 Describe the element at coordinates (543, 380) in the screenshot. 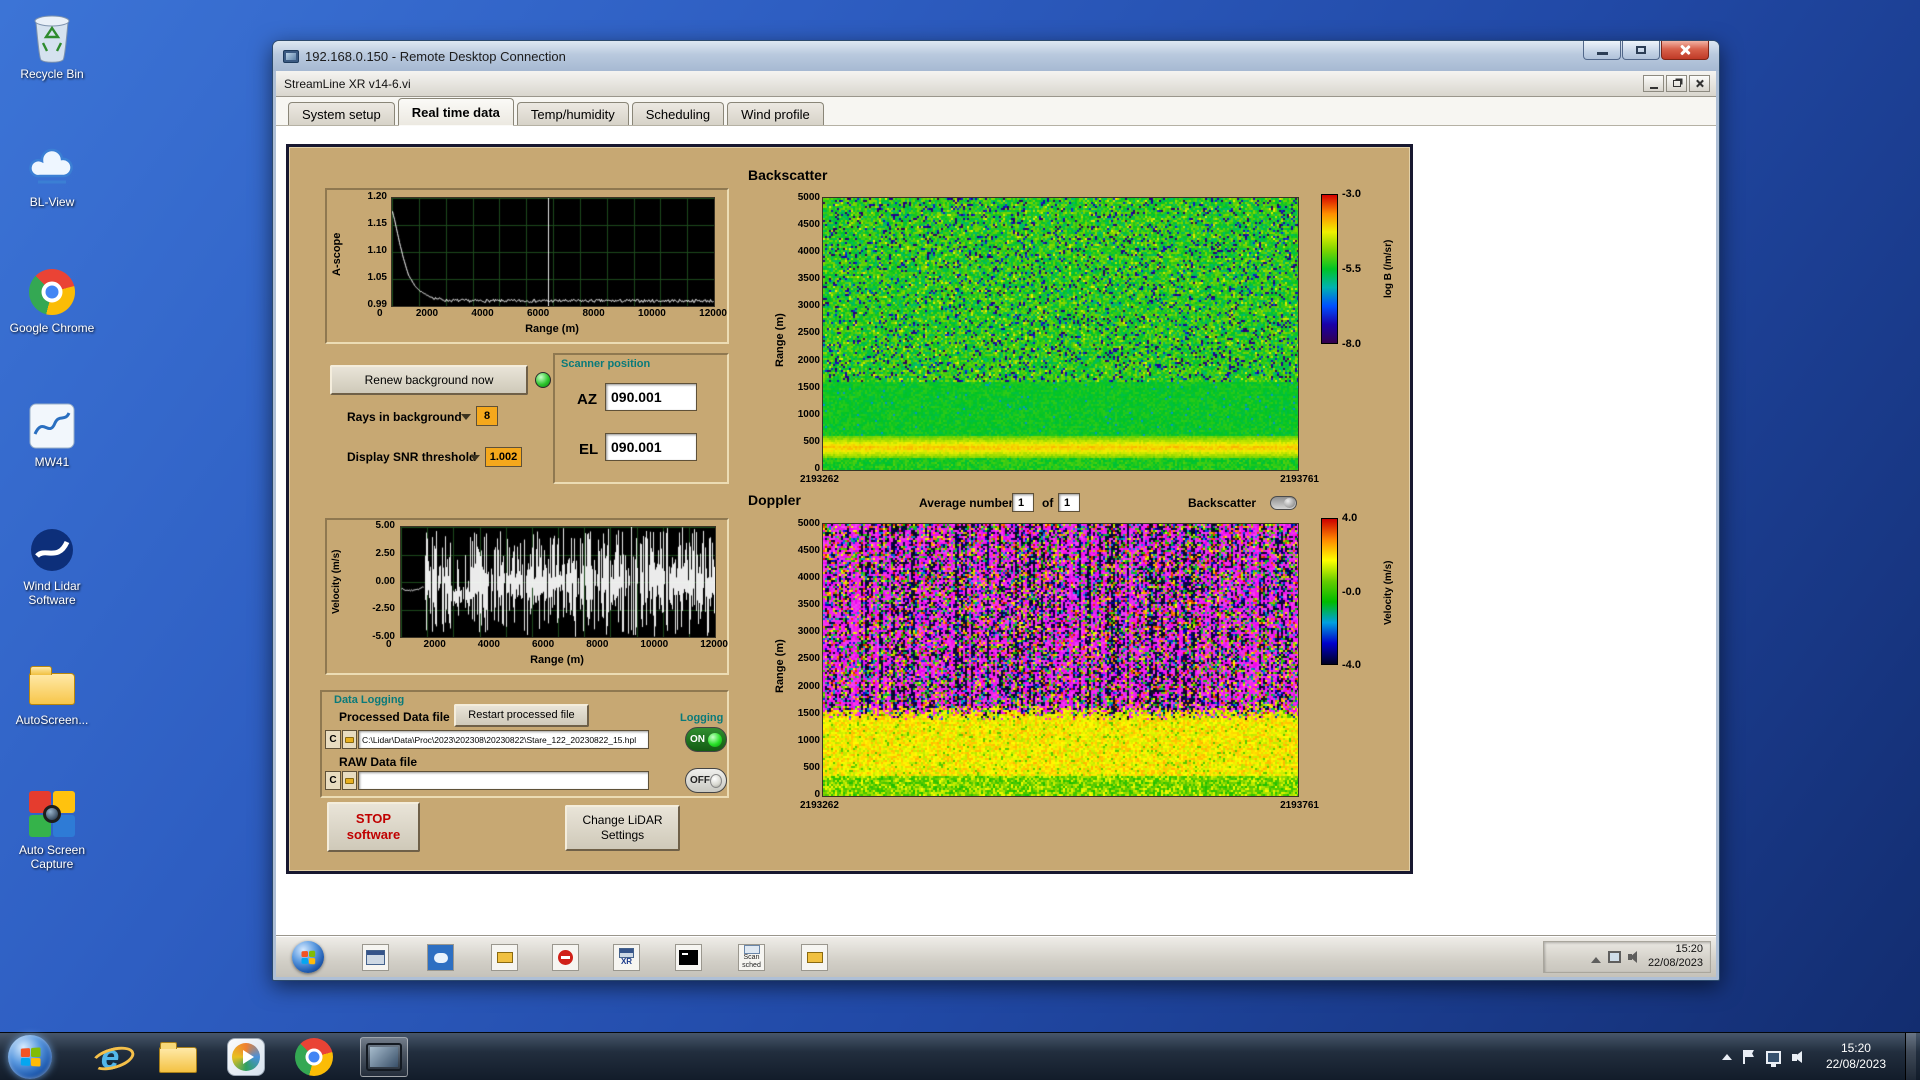

I see `renew-background-led` at that location.